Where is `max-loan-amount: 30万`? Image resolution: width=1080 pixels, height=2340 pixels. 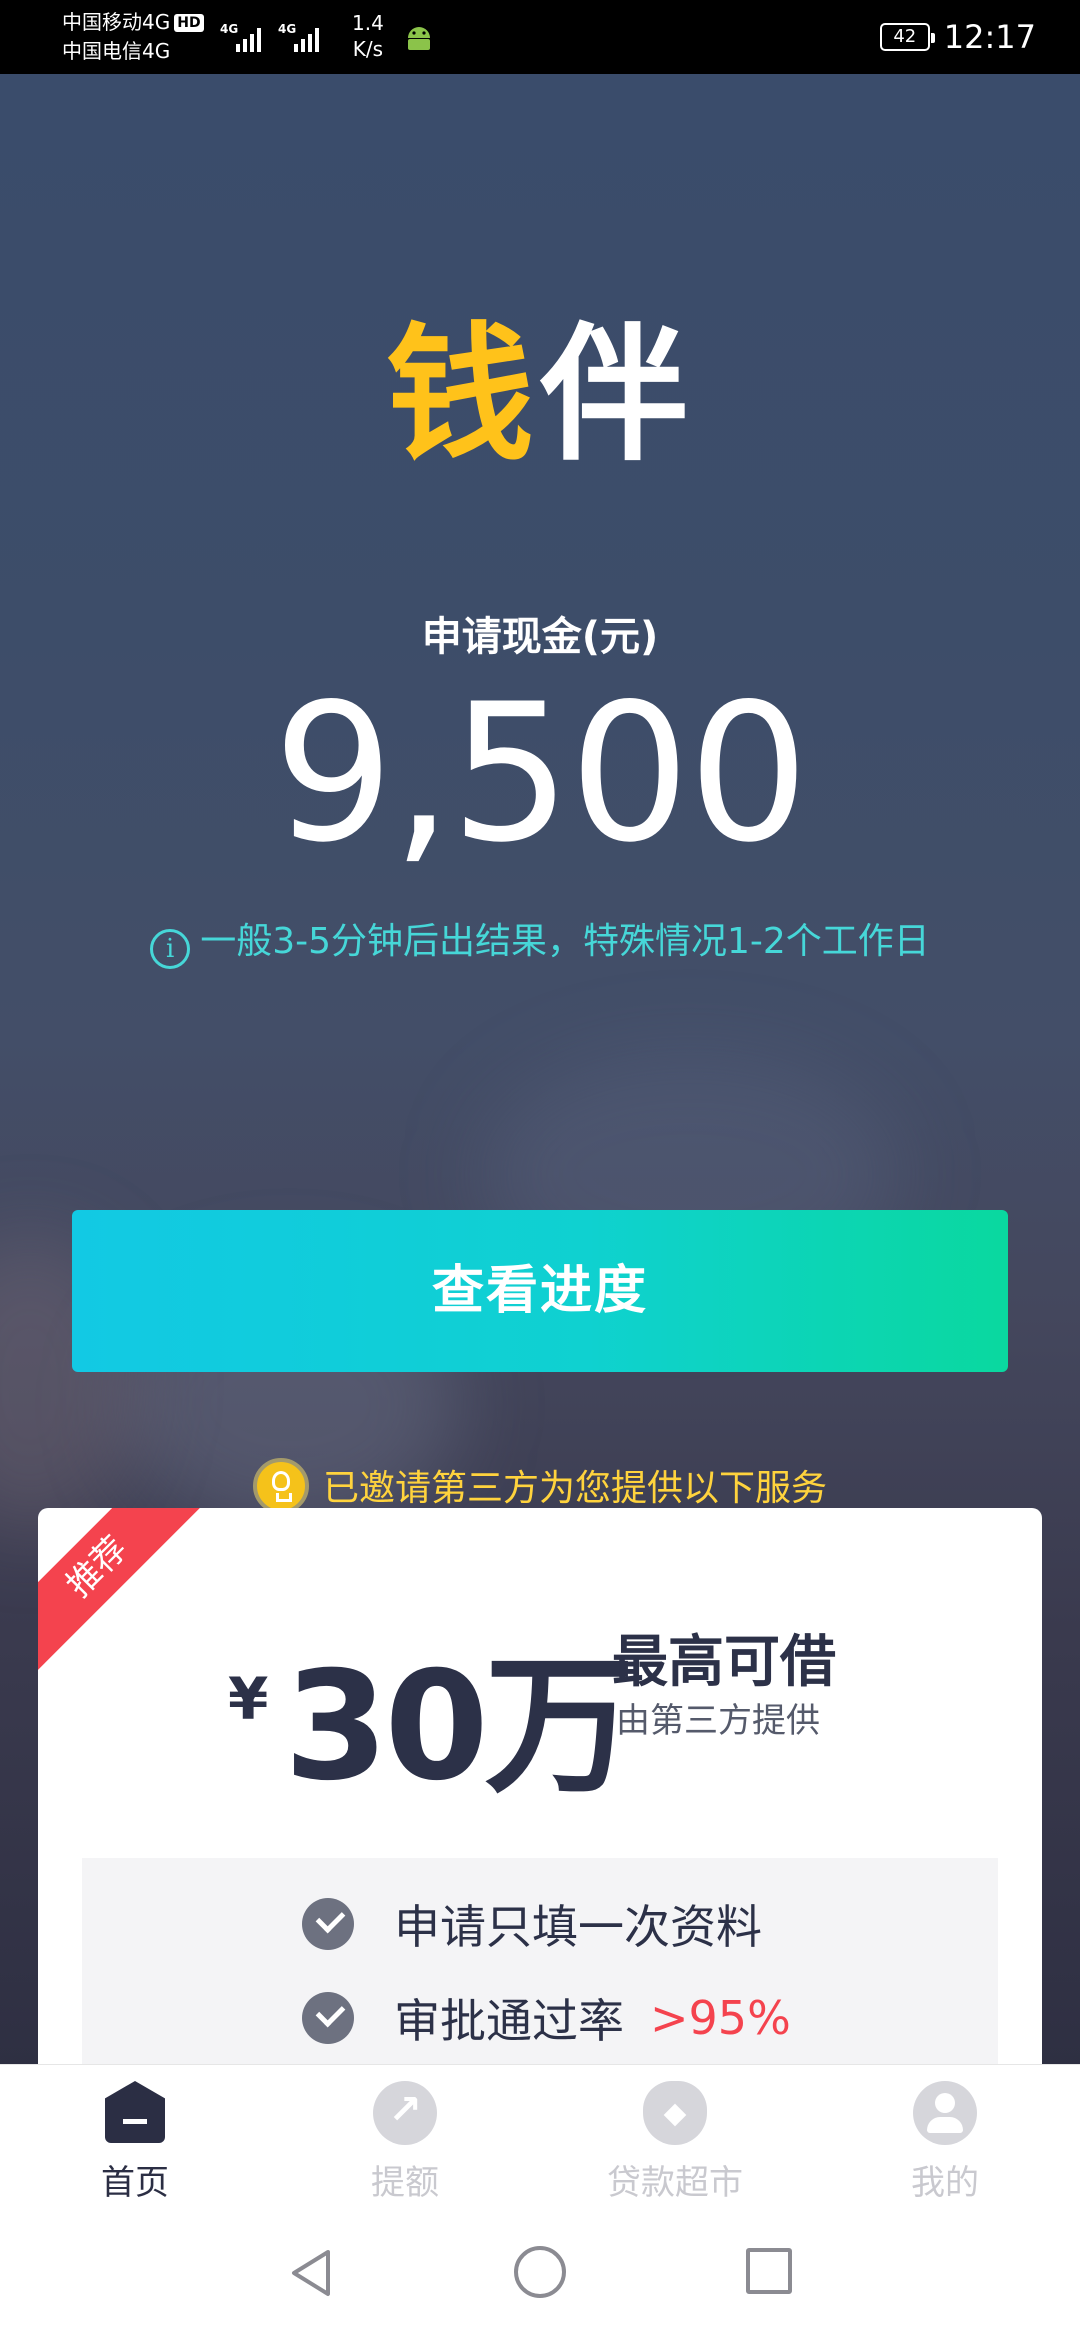 max-loan-amount: 30万 is located at coordinates (459, 1727).